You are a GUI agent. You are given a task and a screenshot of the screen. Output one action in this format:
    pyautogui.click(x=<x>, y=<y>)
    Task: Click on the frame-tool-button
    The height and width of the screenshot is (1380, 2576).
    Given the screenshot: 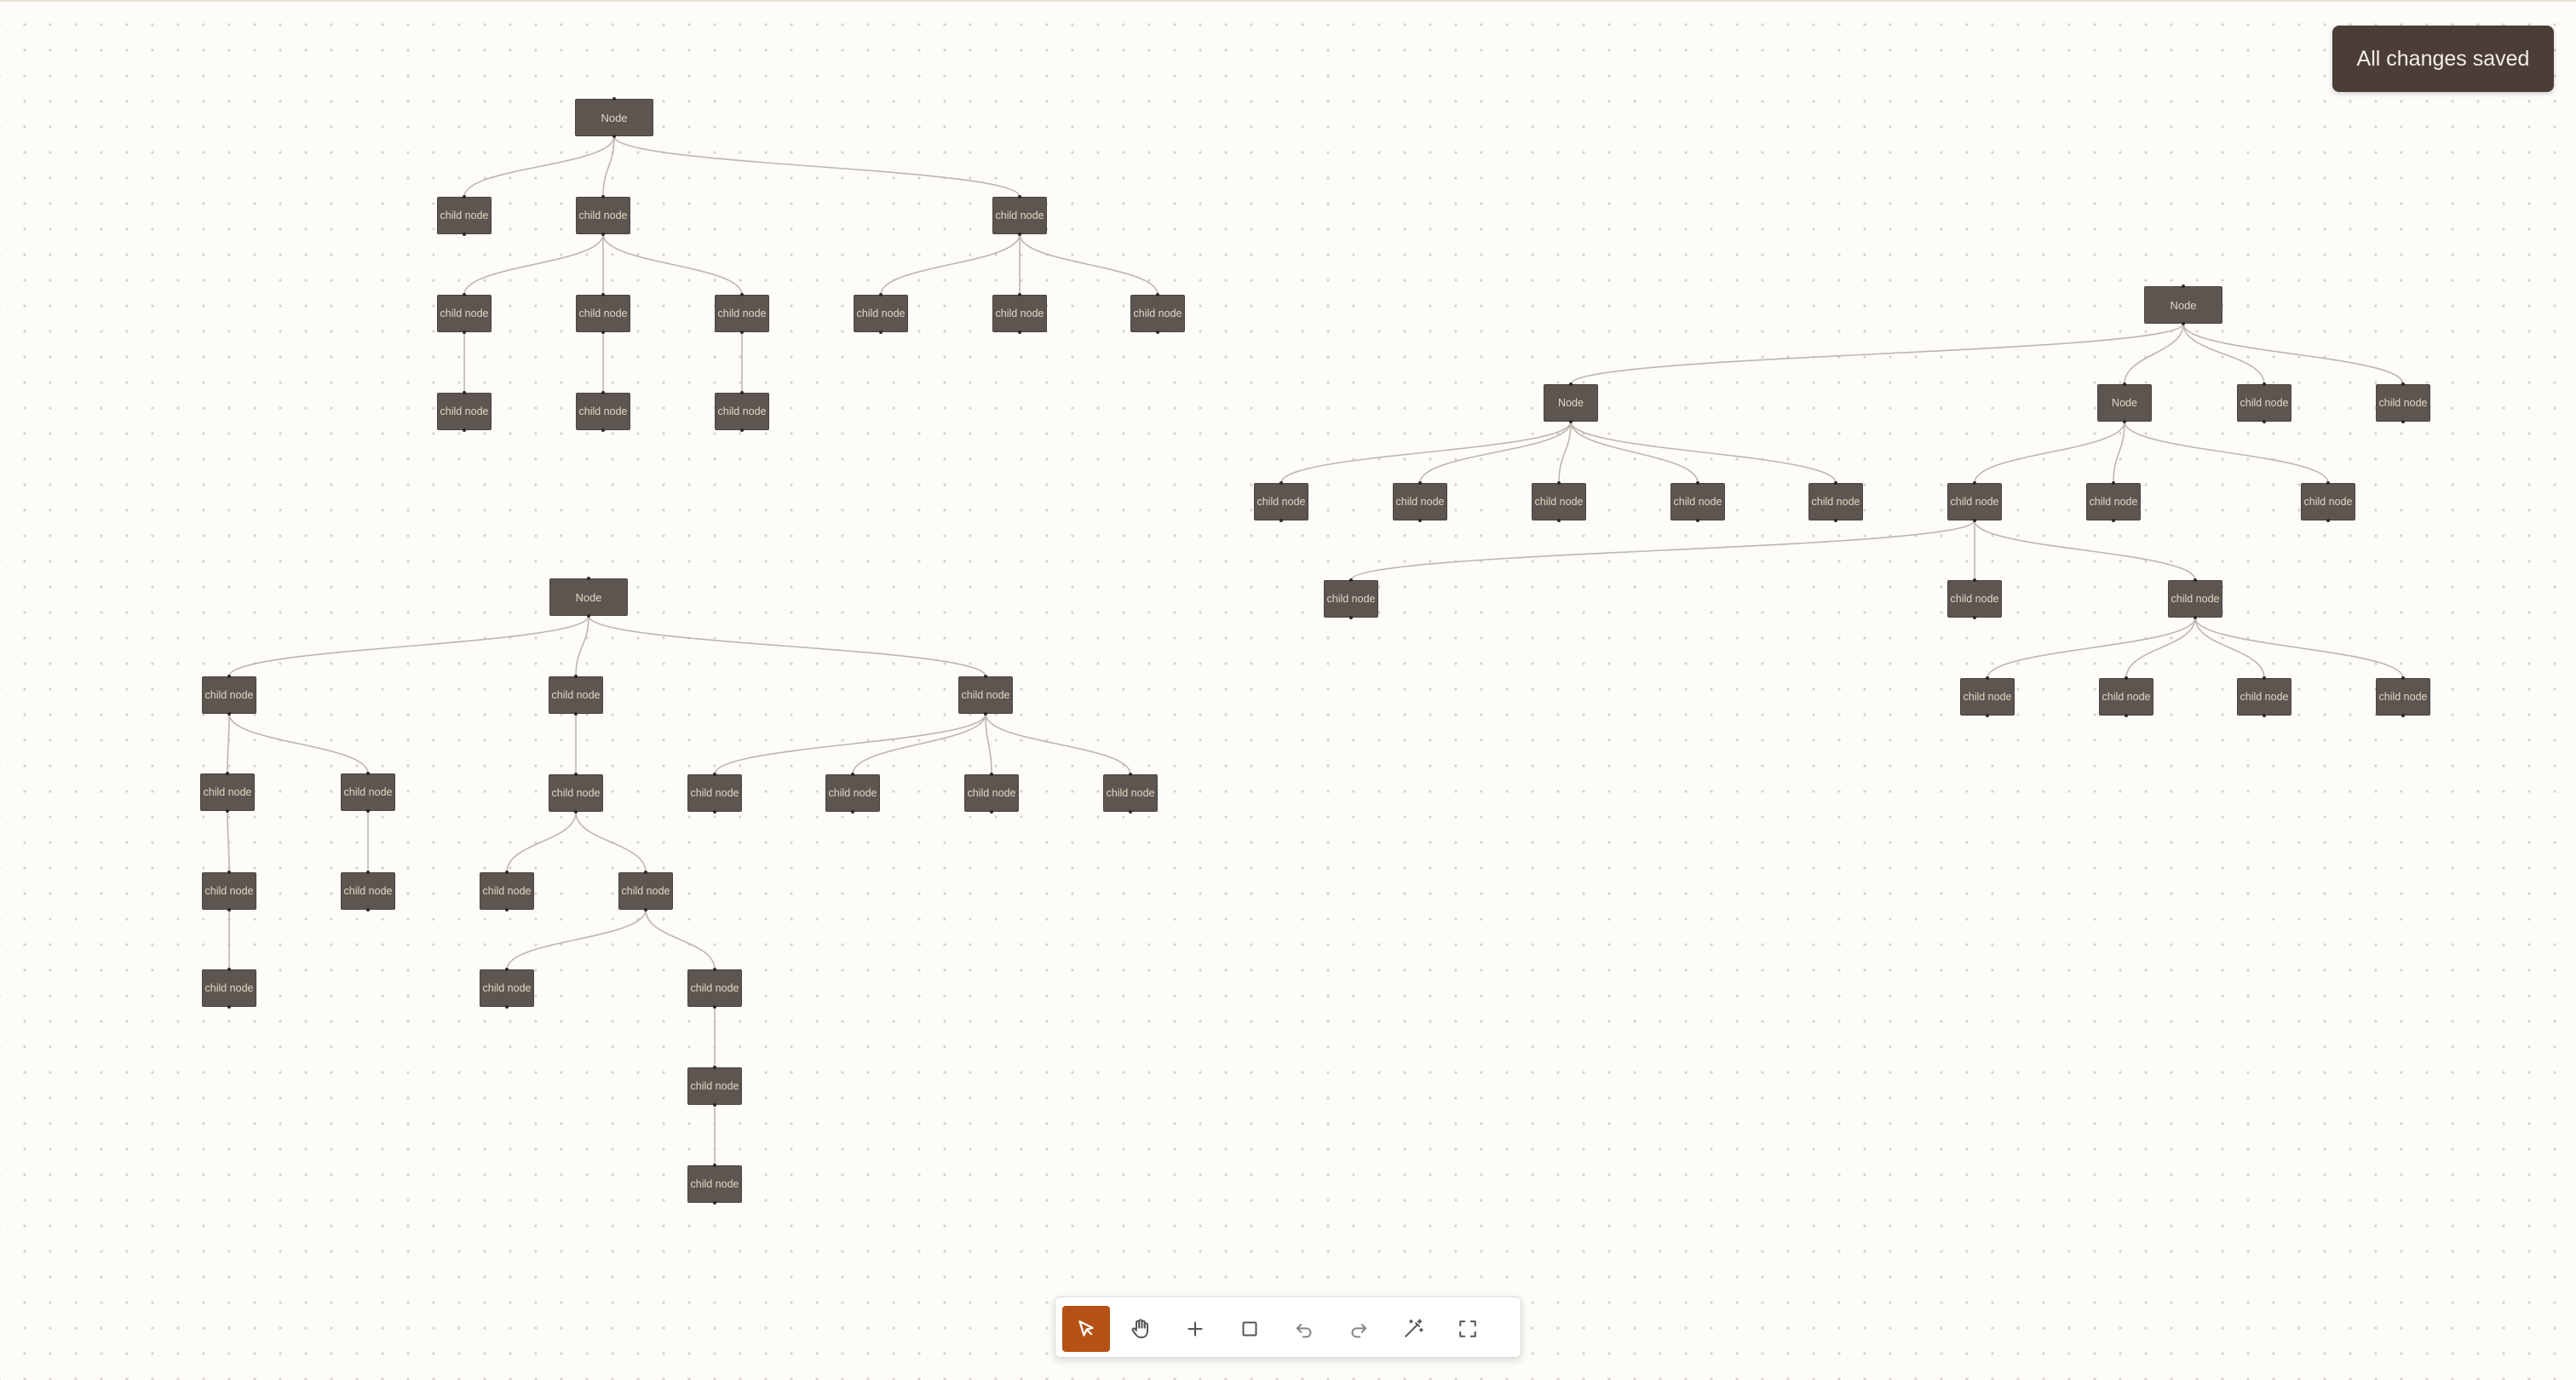 What is the action you would take?
    pyautogui.click(x=1250, y=1329)
    